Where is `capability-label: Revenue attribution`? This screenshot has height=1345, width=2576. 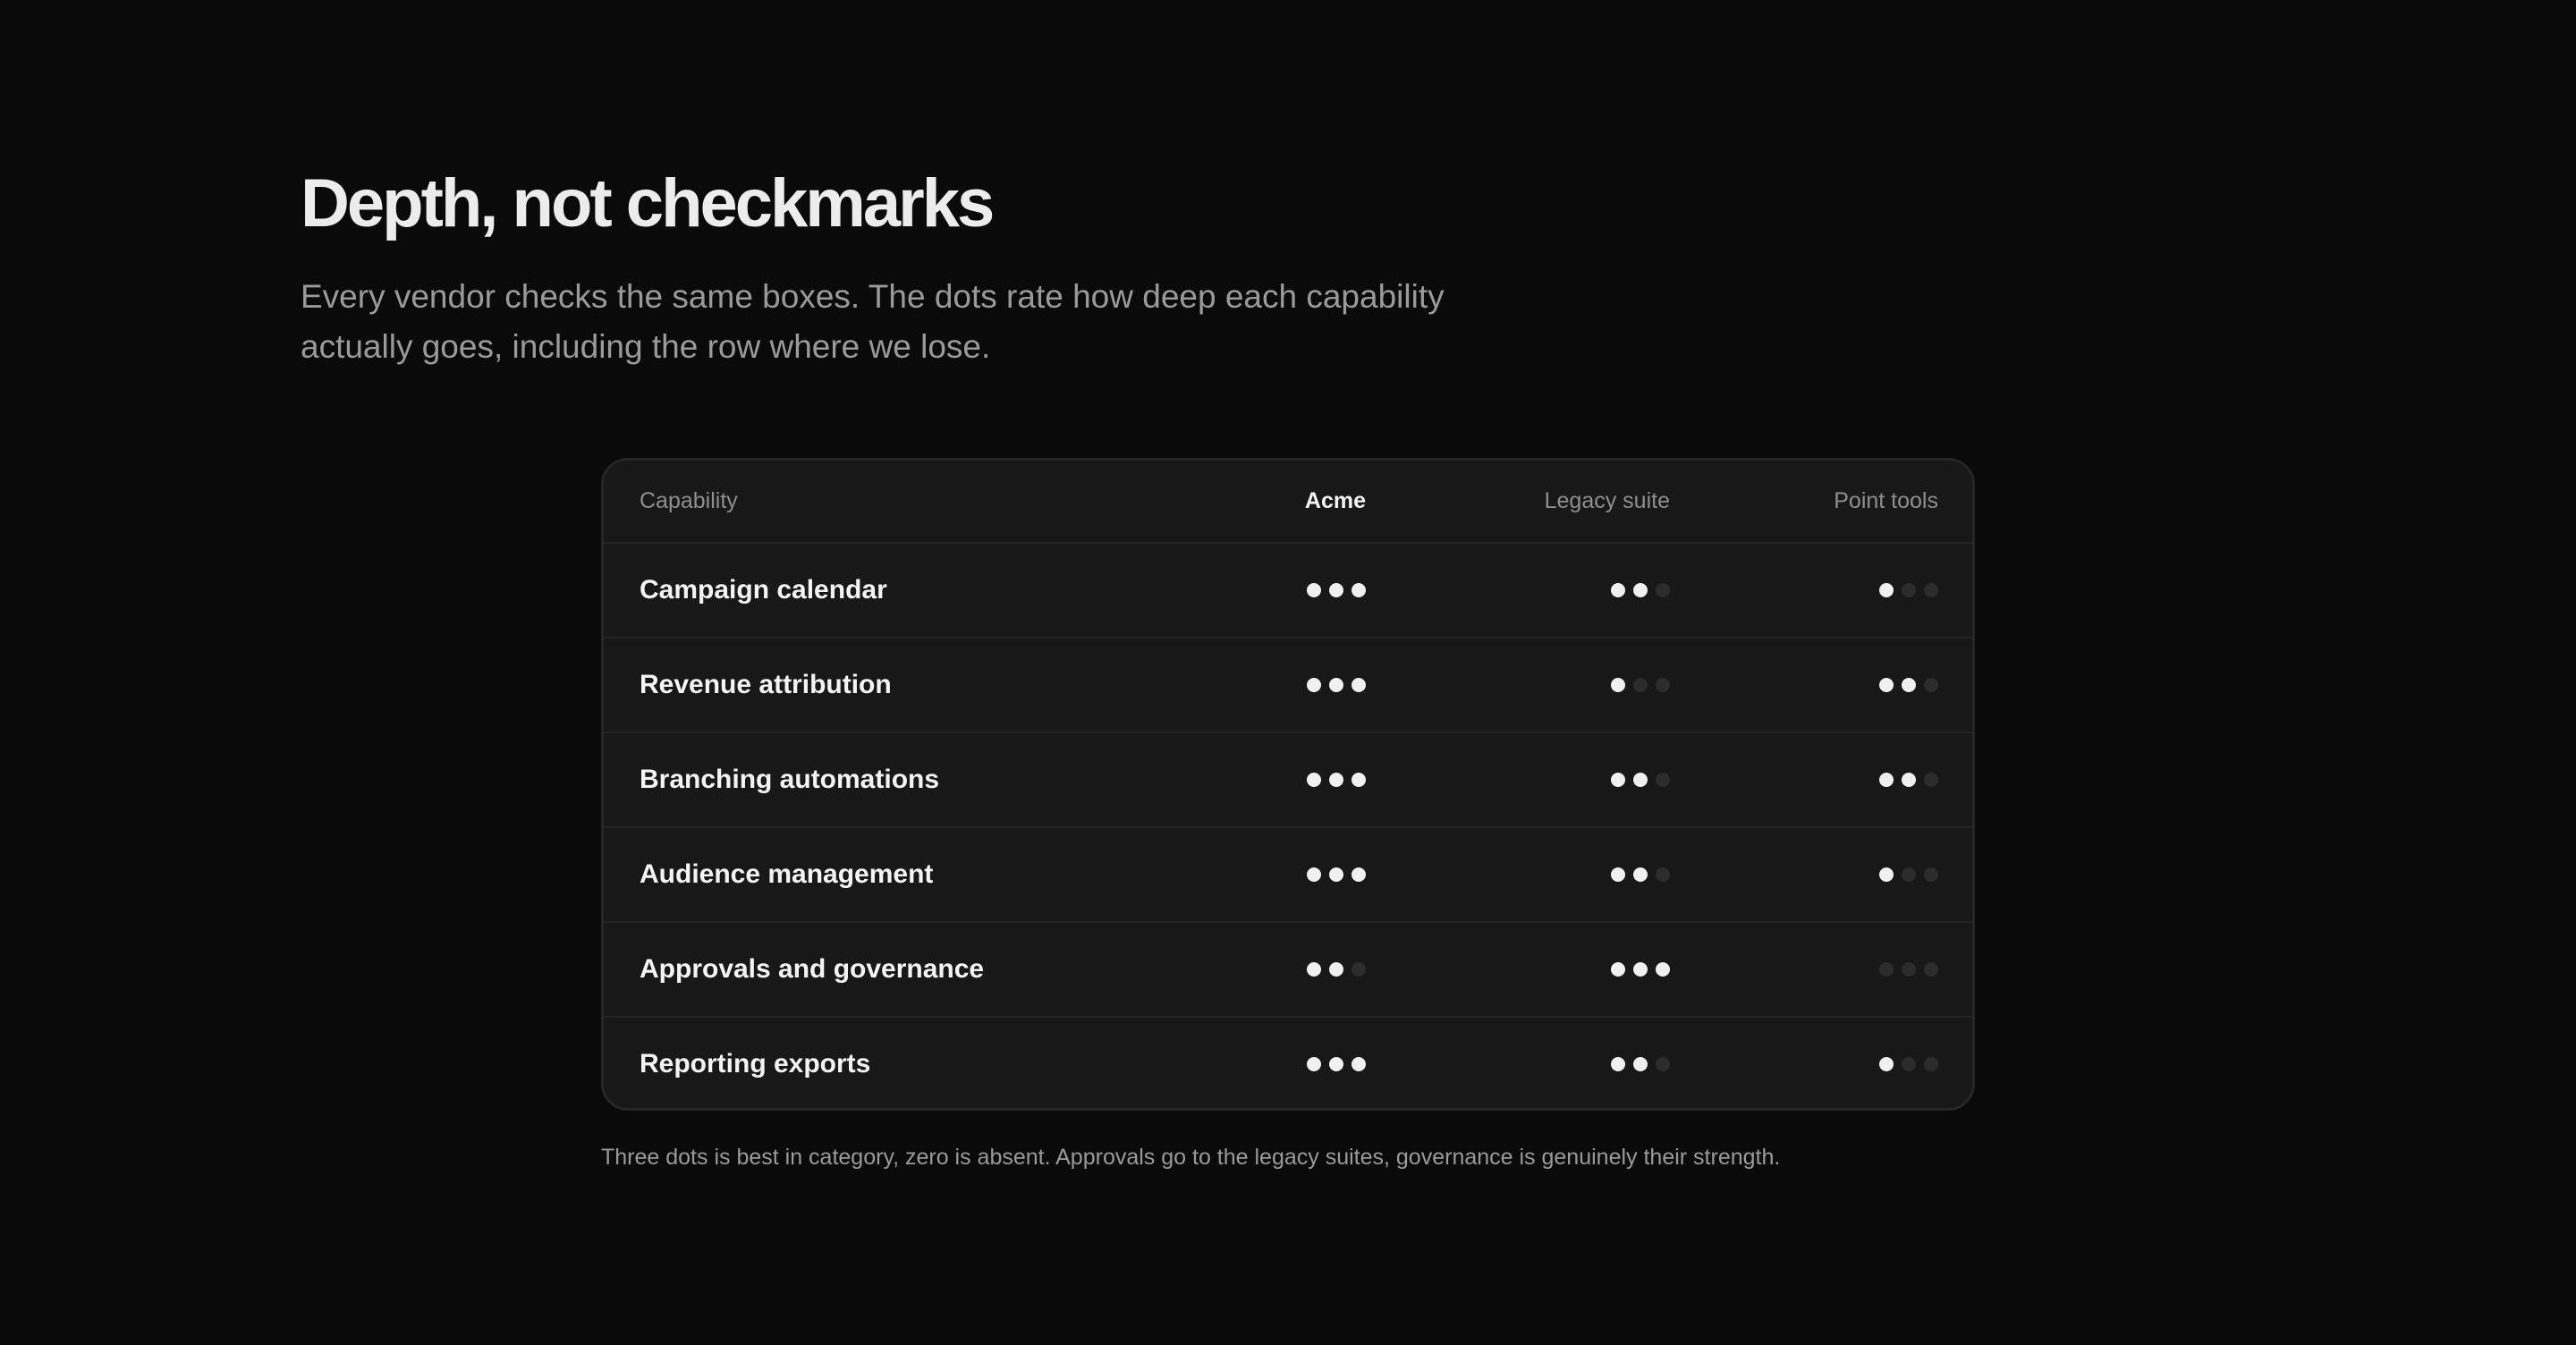 capability-label: Revenue attribution is located at coordinates (766, 684).